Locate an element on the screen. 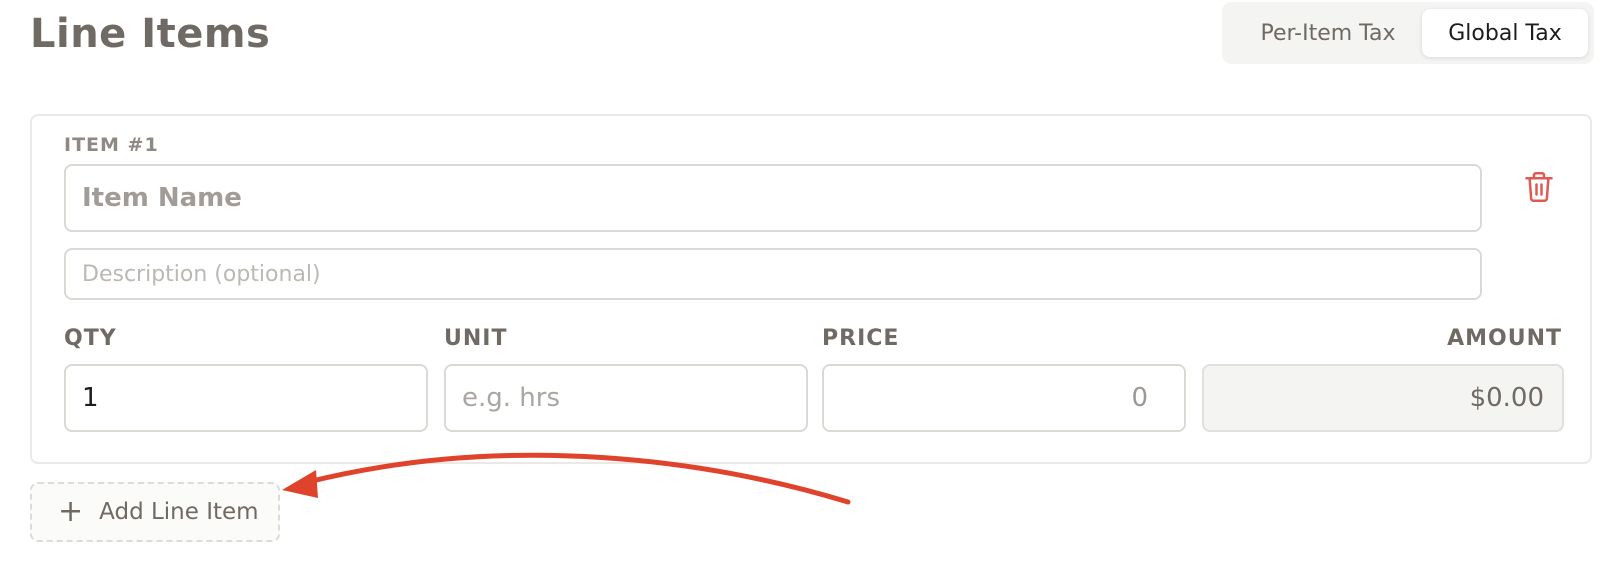 The image size is (1622, 574). add-line-item-button: + Add Line Item is located at coordinates (155, 512).